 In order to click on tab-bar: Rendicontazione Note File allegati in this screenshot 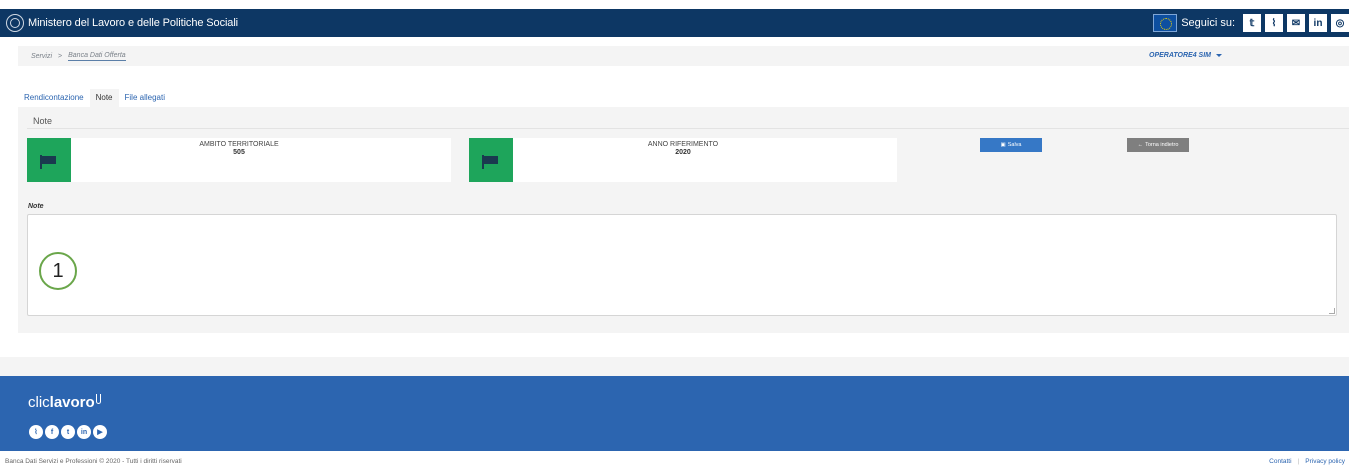, I will do `click(94, 97)`.